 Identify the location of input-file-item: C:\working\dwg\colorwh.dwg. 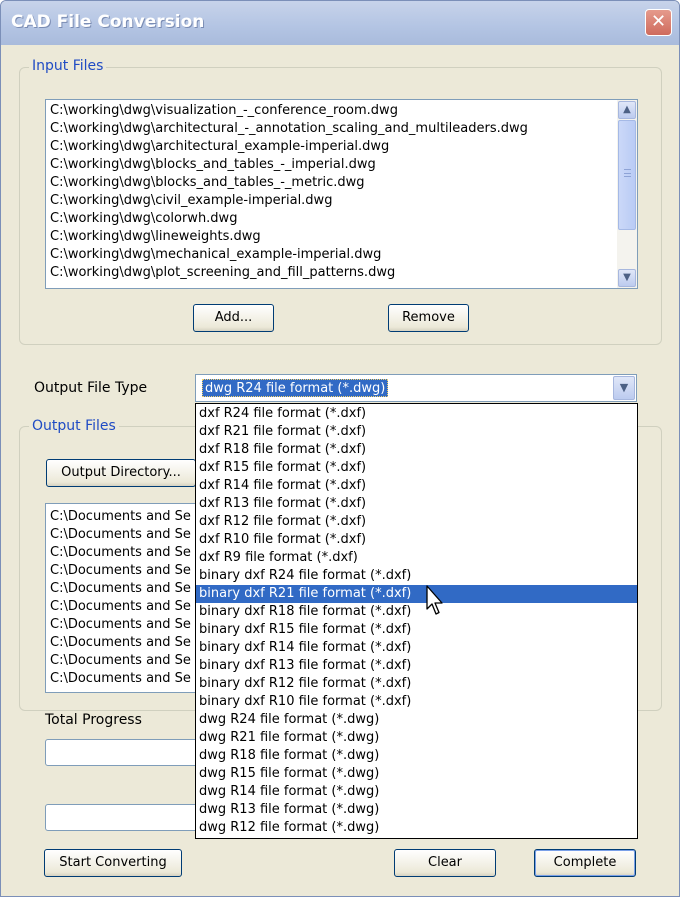
(341, 219).